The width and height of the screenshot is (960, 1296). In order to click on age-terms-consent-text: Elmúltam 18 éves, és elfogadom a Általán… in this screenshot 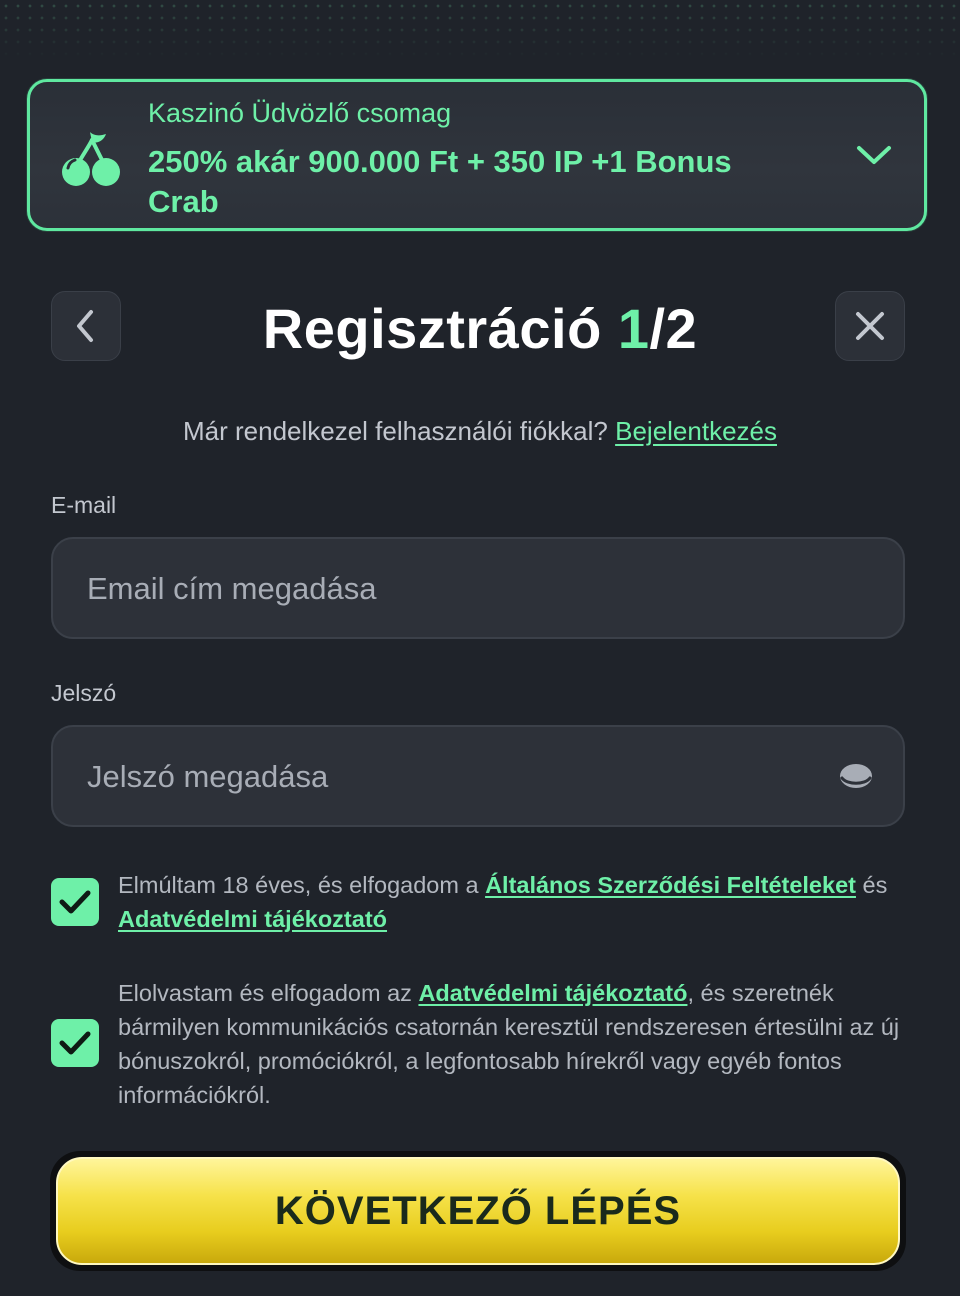, I will do `click(513, 902)`.